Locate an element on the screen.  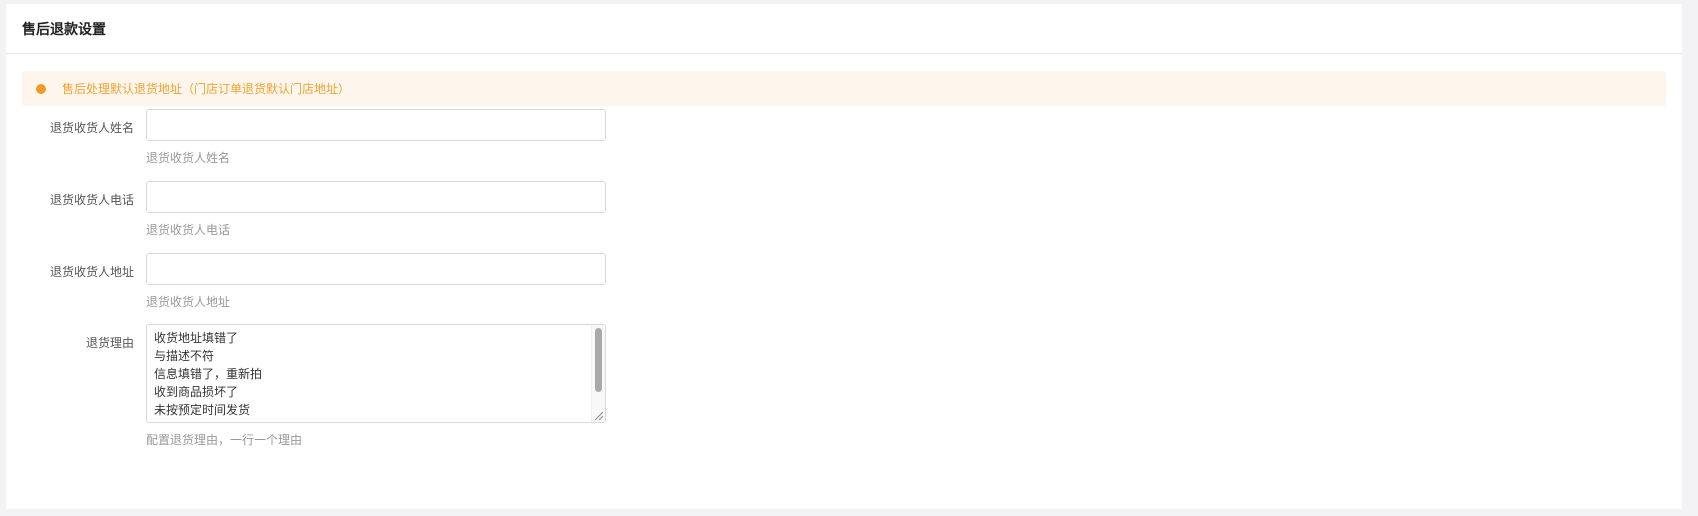
reason-line: 未按预定时间发货 is located at coordinates (202, 410).